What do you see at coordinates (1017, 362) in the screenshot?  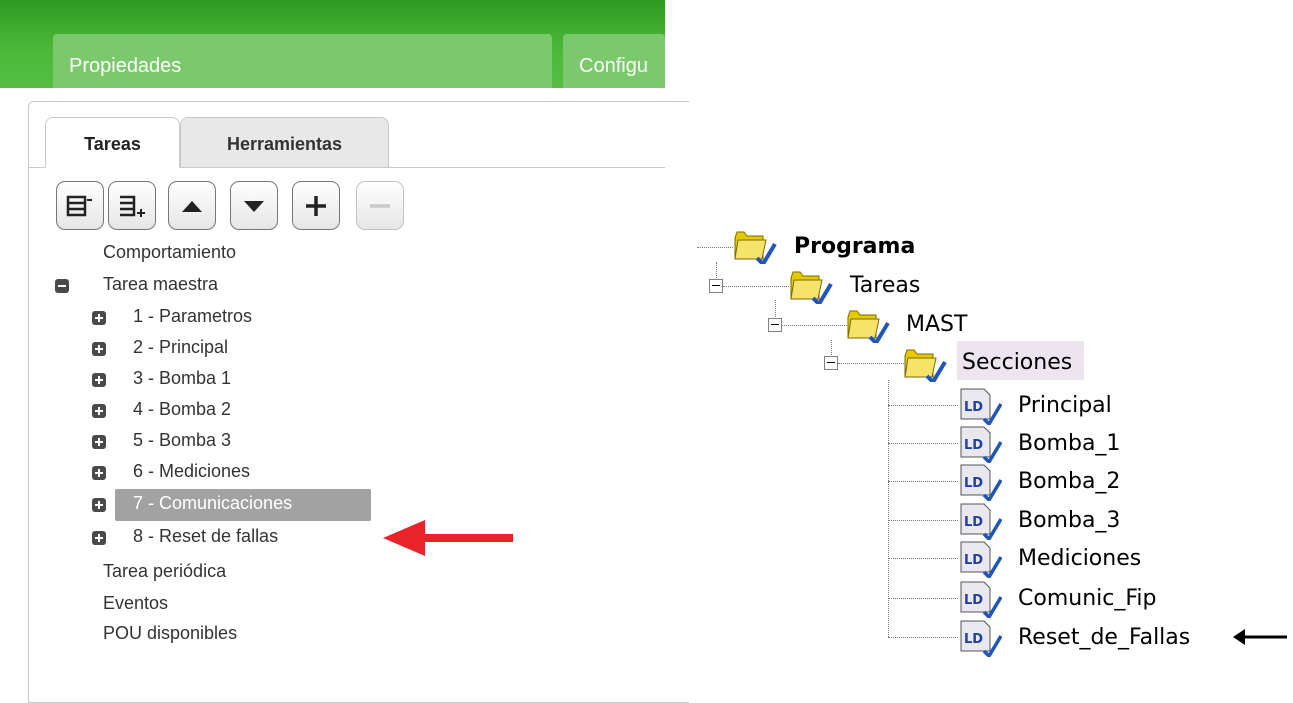 I see `tree-secciones: Secciones` at bounding box center [1017, 362].